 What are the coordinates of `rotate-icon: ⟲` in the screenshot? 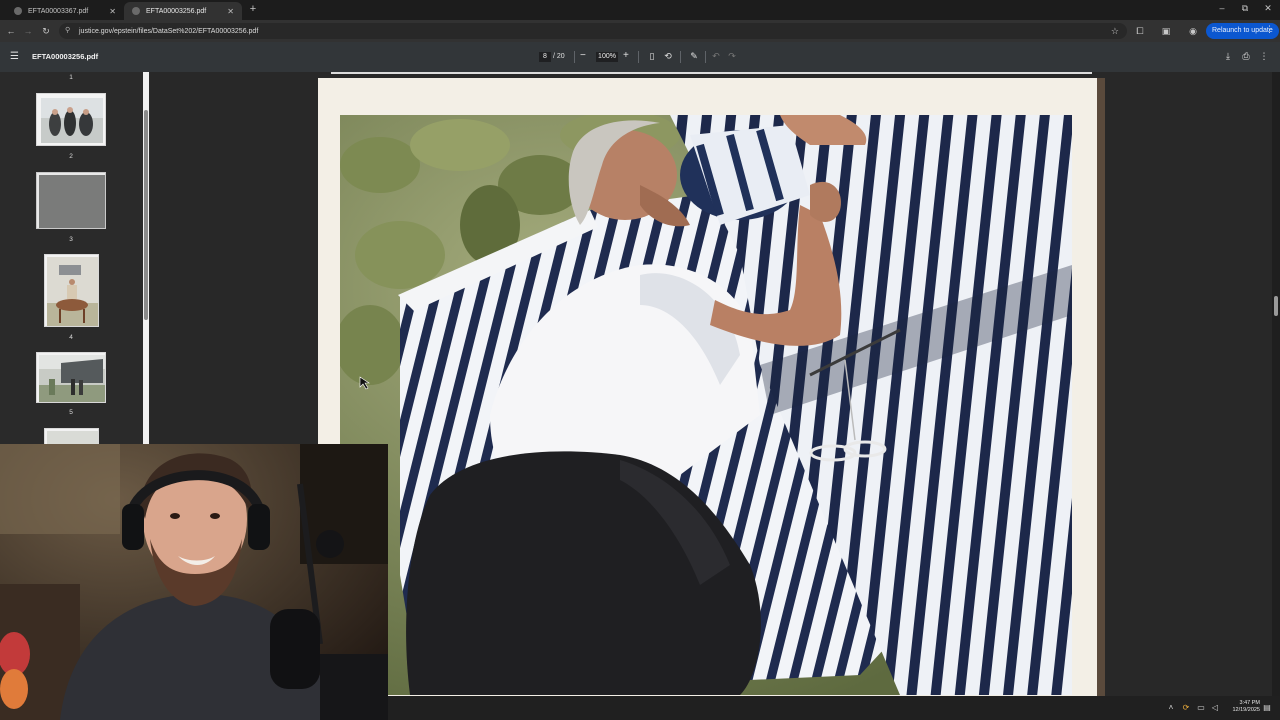 It's located at (668, 56).